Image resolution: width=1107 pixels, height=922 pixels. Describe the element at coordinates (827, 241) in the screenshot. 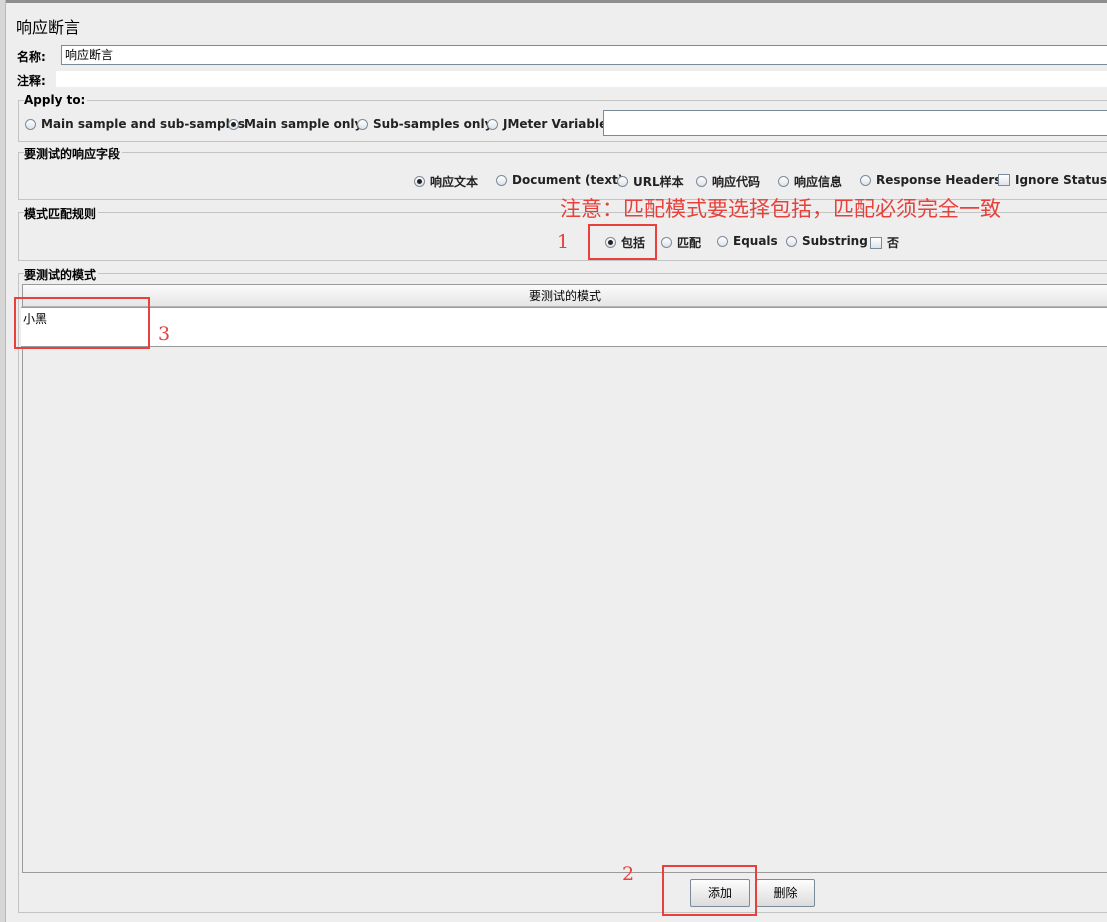

I see `radio-substring: Substring` at that location.